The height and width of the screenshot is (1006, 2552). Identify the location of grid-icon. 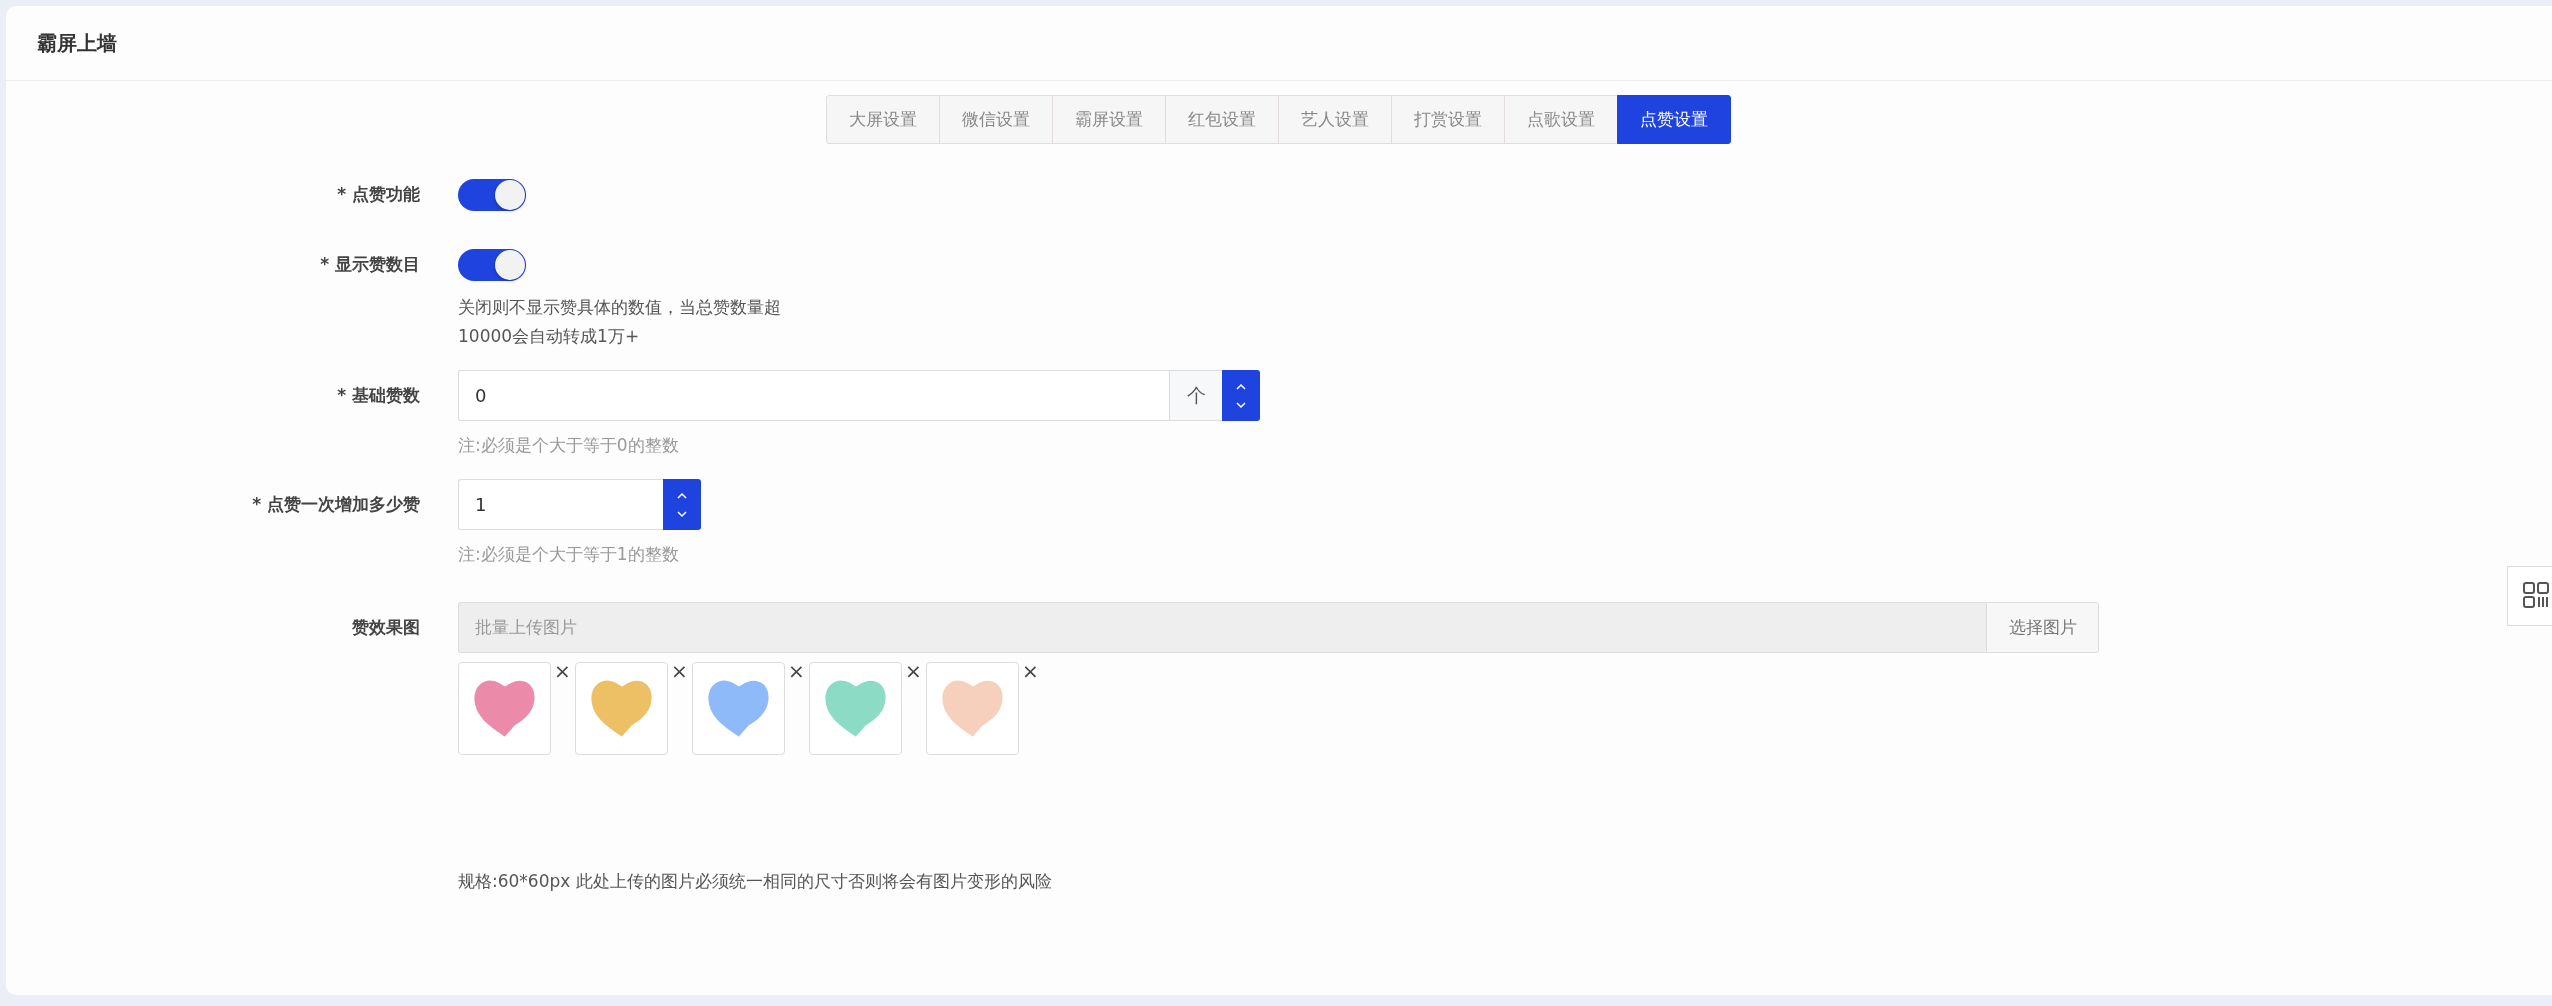
(2537, 596).